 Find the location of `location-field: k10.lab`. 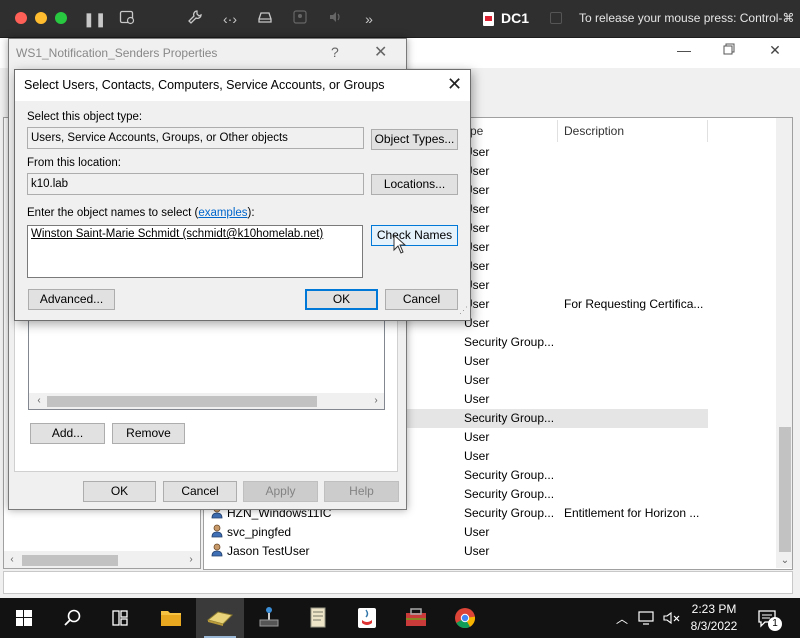

location-field: k10.lab is located at coordinates (195, 184).